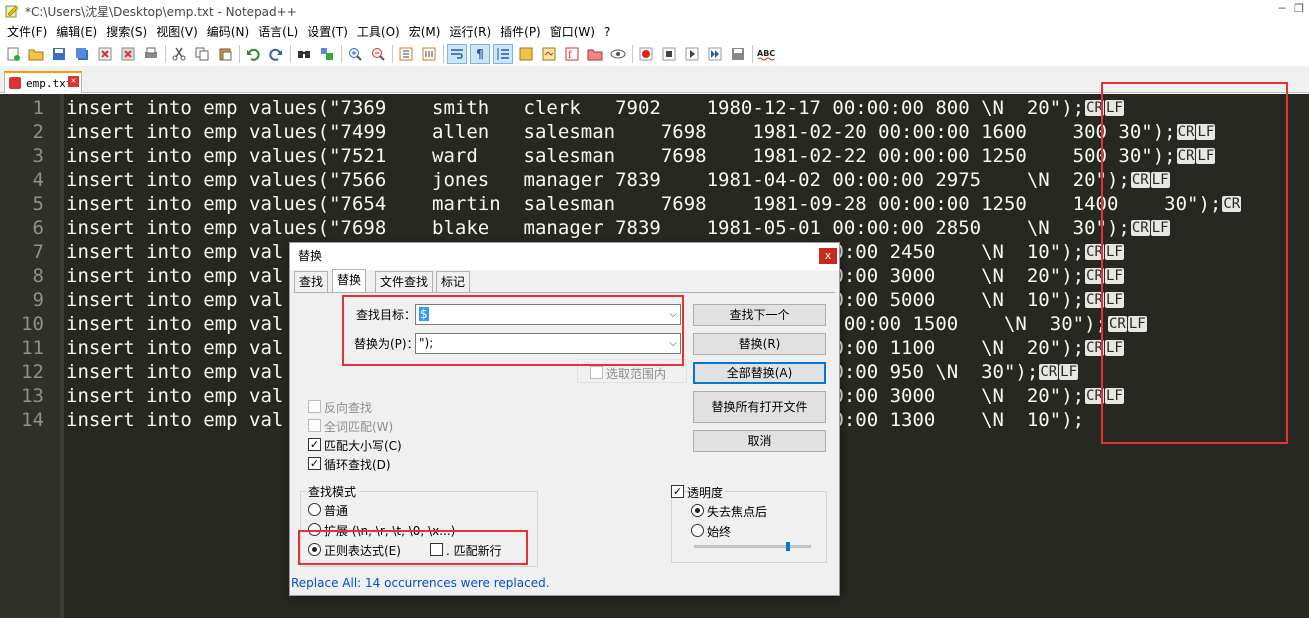  Describe the element at coordinates (480, 54) in the screenshot. I see `show-all-characters-icon: ¶` at that location.